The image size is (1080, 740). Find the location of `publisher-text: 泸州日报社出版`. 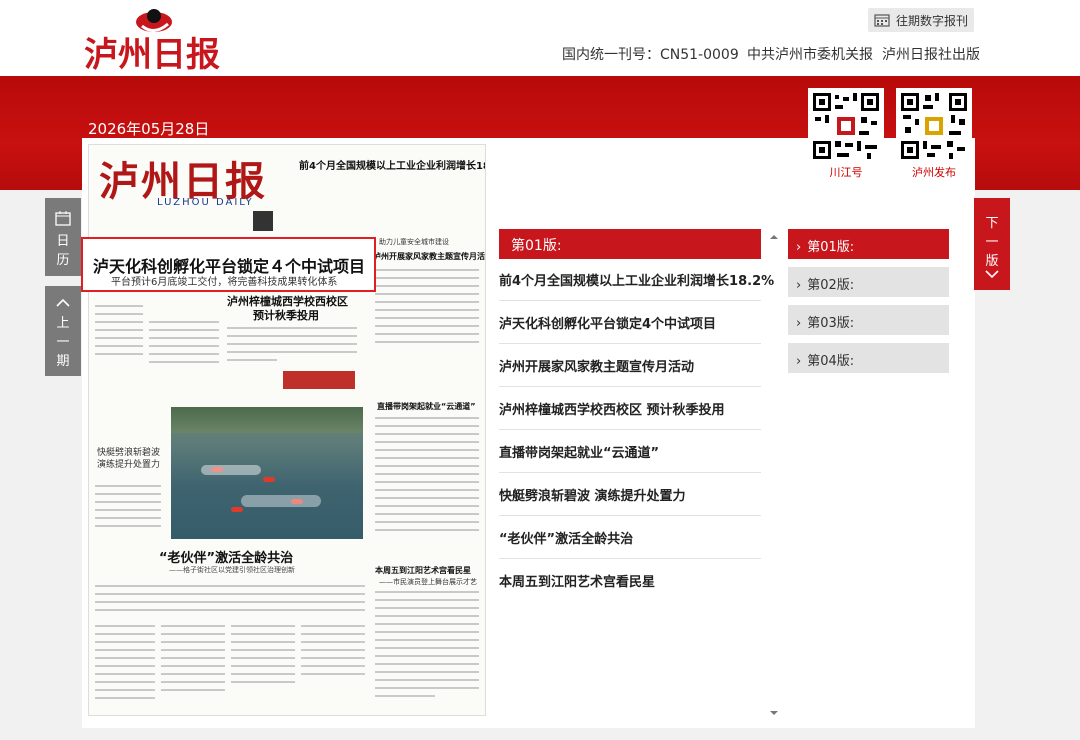

publisher-text: 泸州日报社出版 is located at coordinates (931, 55).